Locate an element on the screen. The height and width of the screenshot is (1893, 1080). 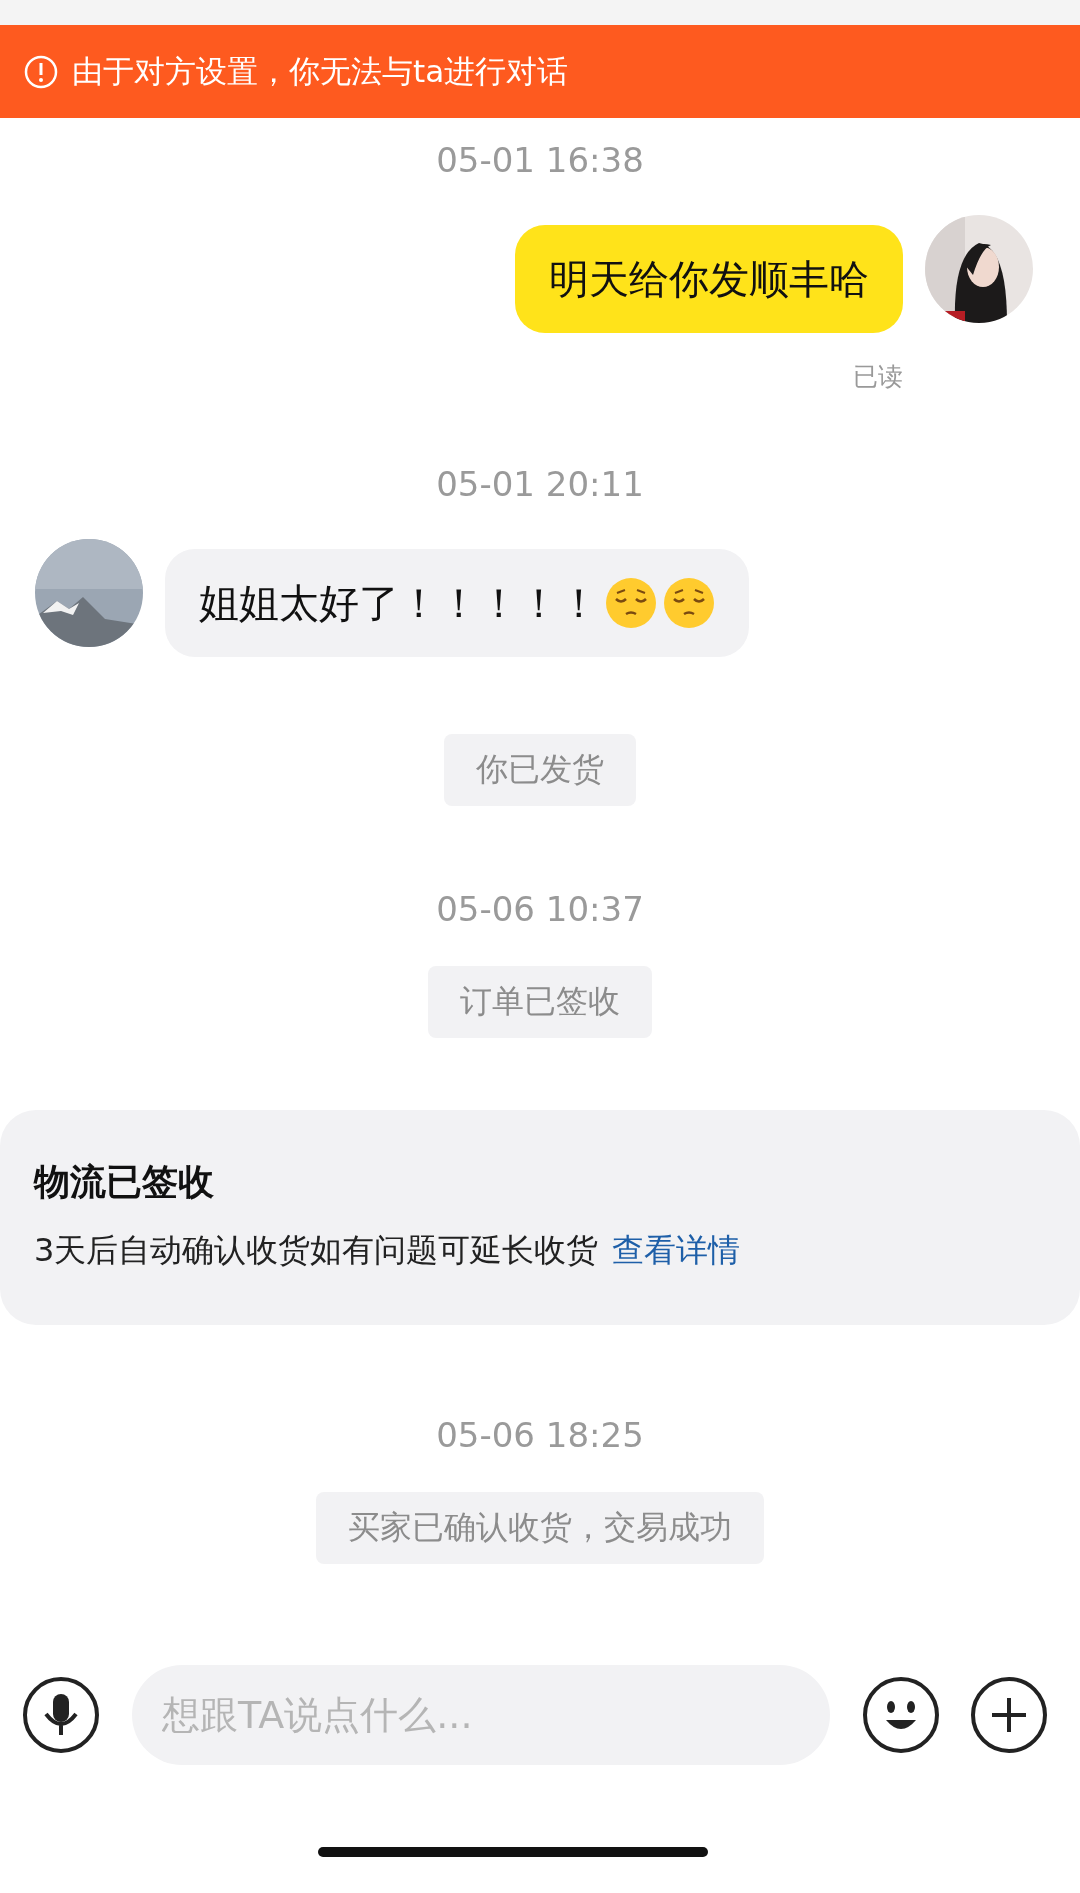
read-receipt: 已读 is located at coordinates (878, 377).